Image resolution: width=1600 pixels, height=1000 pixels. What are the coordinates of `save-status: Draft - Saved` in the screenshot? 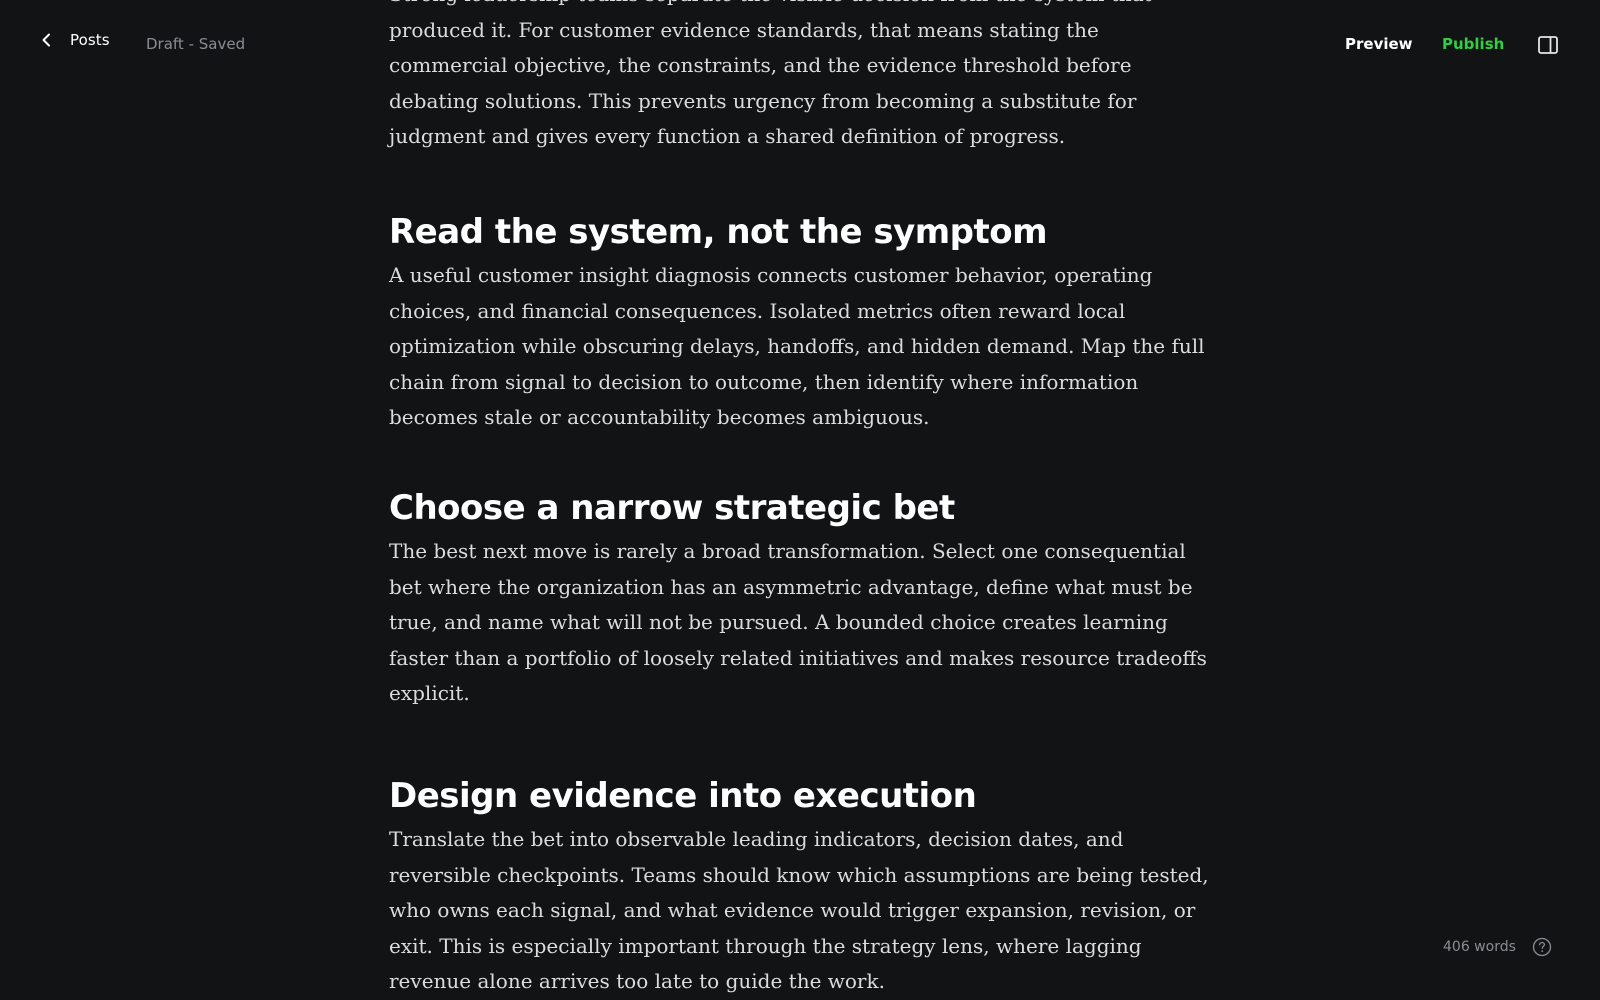 It's located at (196, 44).